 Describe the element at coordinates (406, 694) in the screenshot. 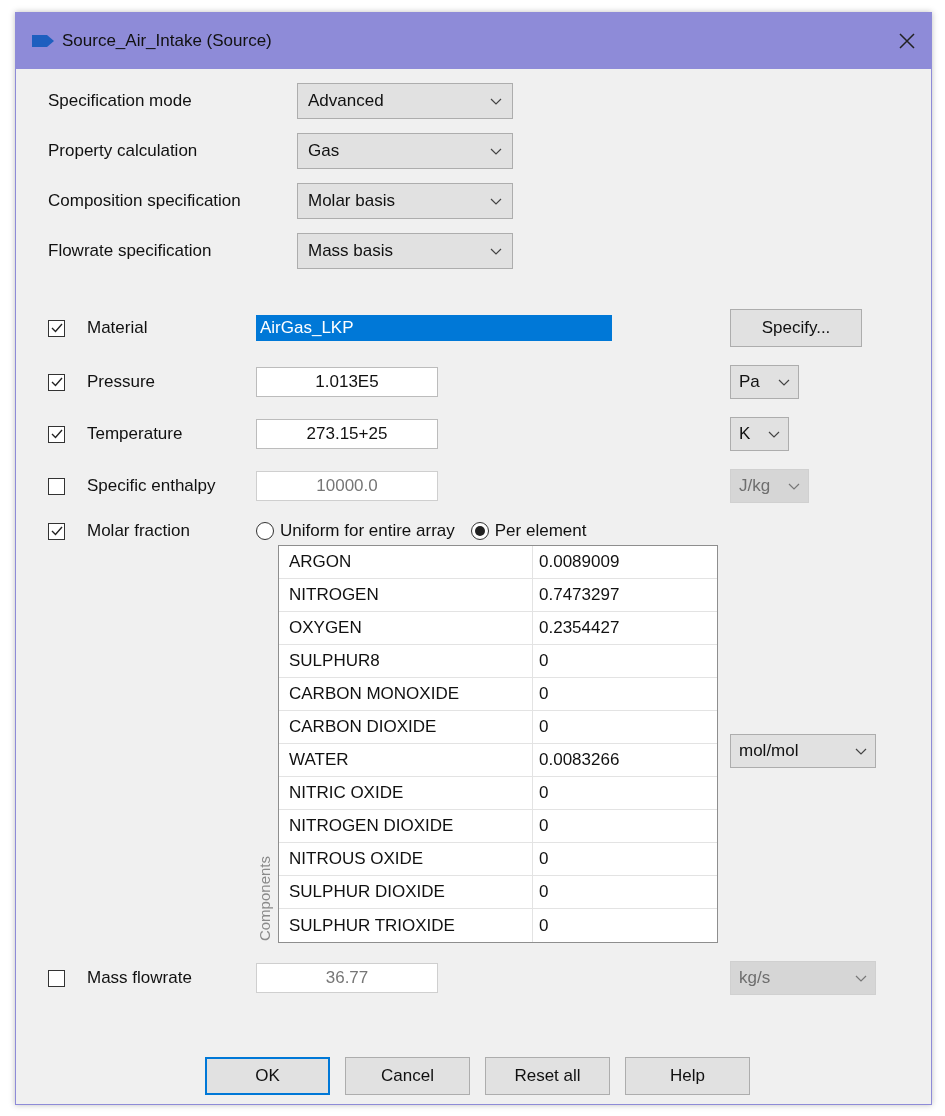

I see `table-cell: CARBON MONOXIDE` at that location.